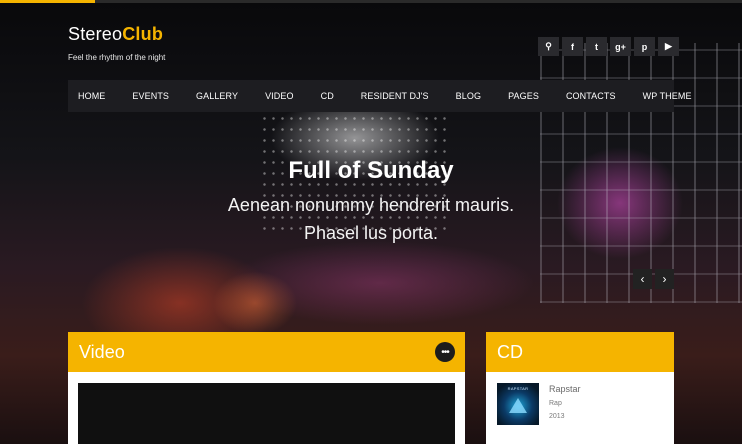  I want to click on hero-title: Full of Sunday, so click(371, 170).